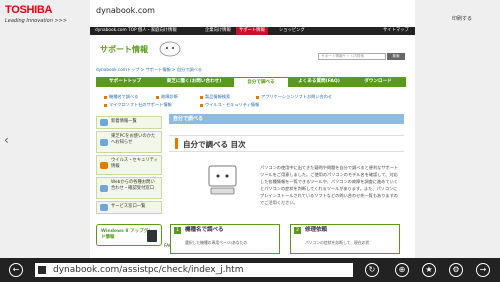  I want to click on pc-mascot-icon, so click(222, 180).